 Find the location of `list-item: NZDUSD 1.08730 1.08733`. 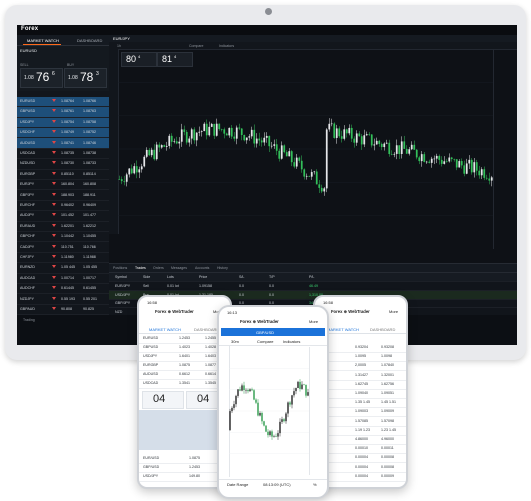

list-item: NZDUSD 1.08730 1.08733 is located at coordinates (63, 164).